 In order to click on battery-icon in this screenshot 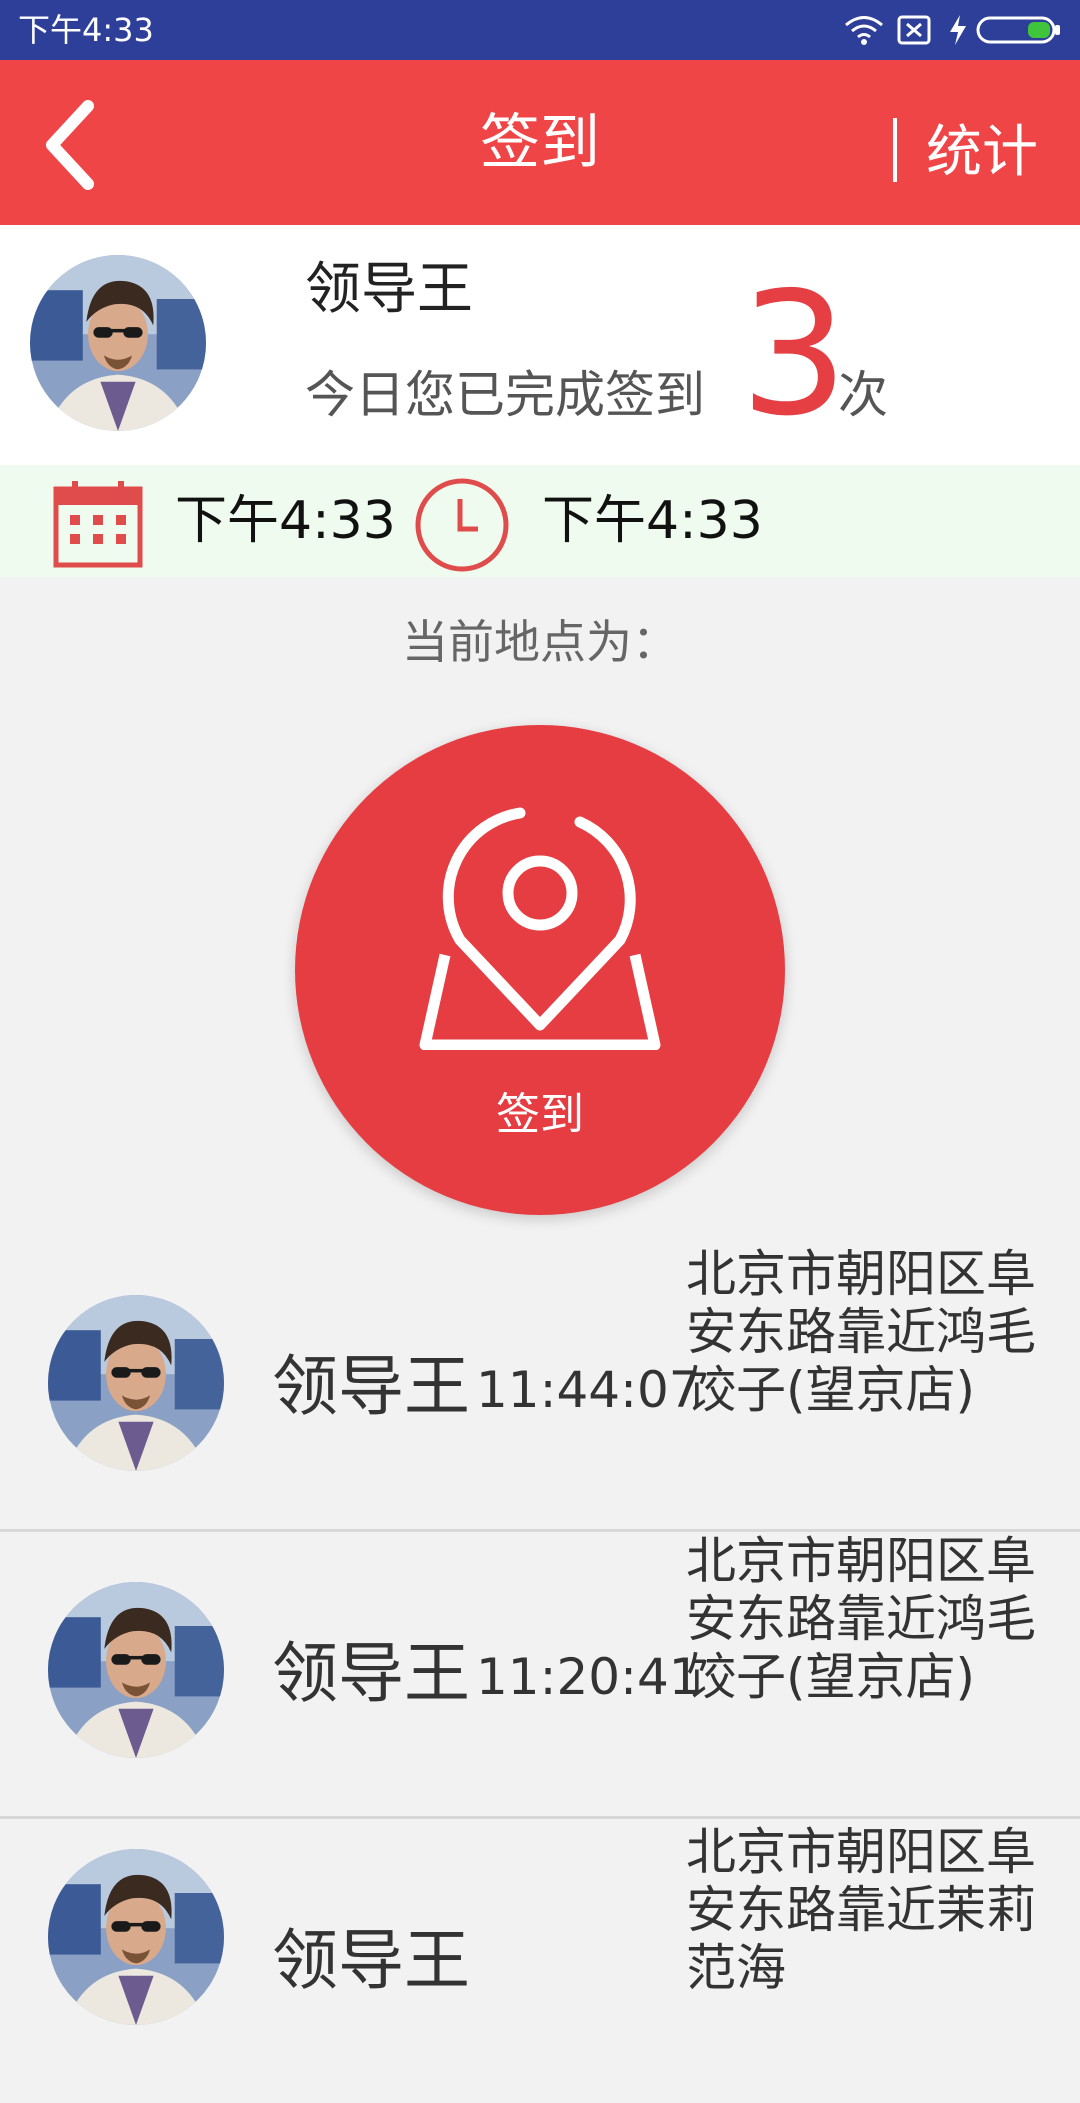, I will do `click(1018, 30)`.